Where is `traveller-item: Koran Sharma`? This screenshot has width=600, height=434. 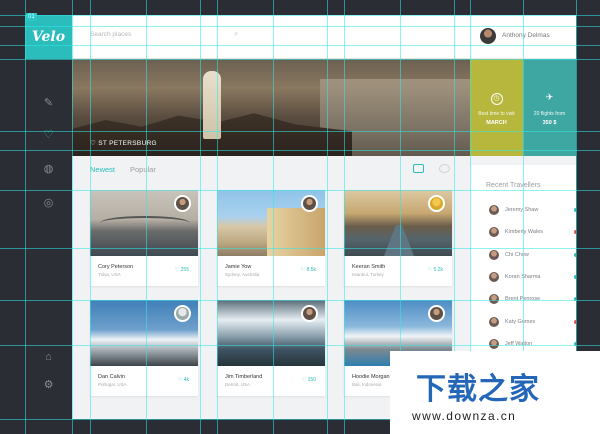 traveller-item: Koran Sharma is located at coordinates (532, 278).